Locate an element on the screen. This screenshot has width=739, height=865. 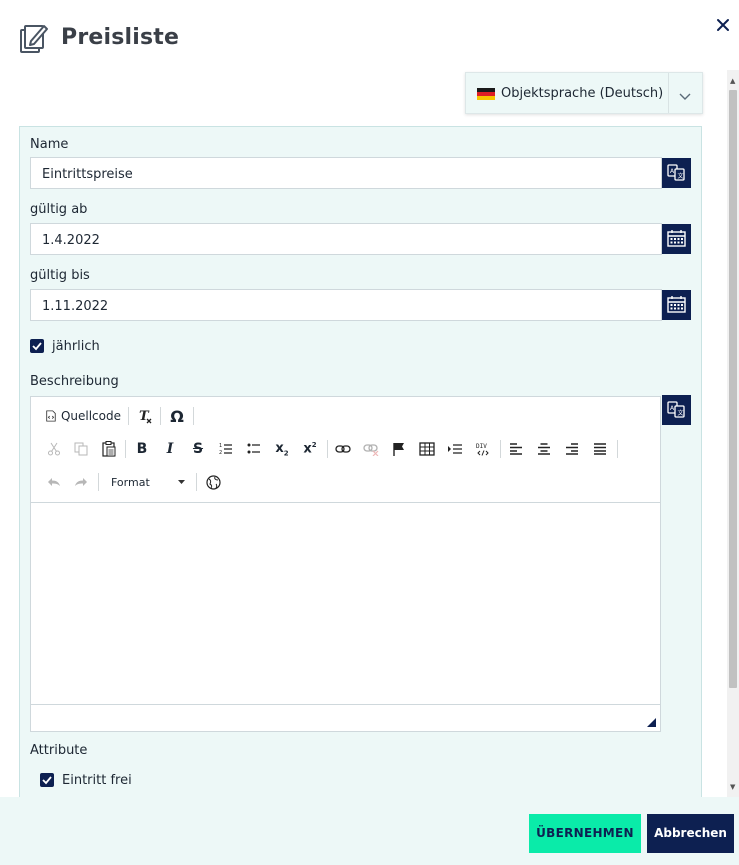
yearly-label: jährlich is located at coordinates (76, 346).